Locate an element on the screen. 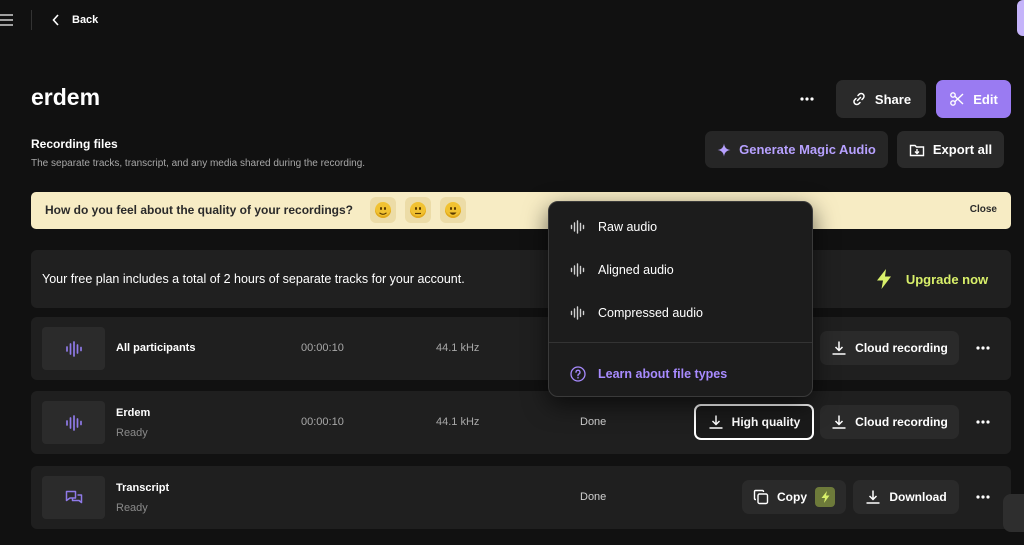  scissors-icon is located at coordinates (957, 99).